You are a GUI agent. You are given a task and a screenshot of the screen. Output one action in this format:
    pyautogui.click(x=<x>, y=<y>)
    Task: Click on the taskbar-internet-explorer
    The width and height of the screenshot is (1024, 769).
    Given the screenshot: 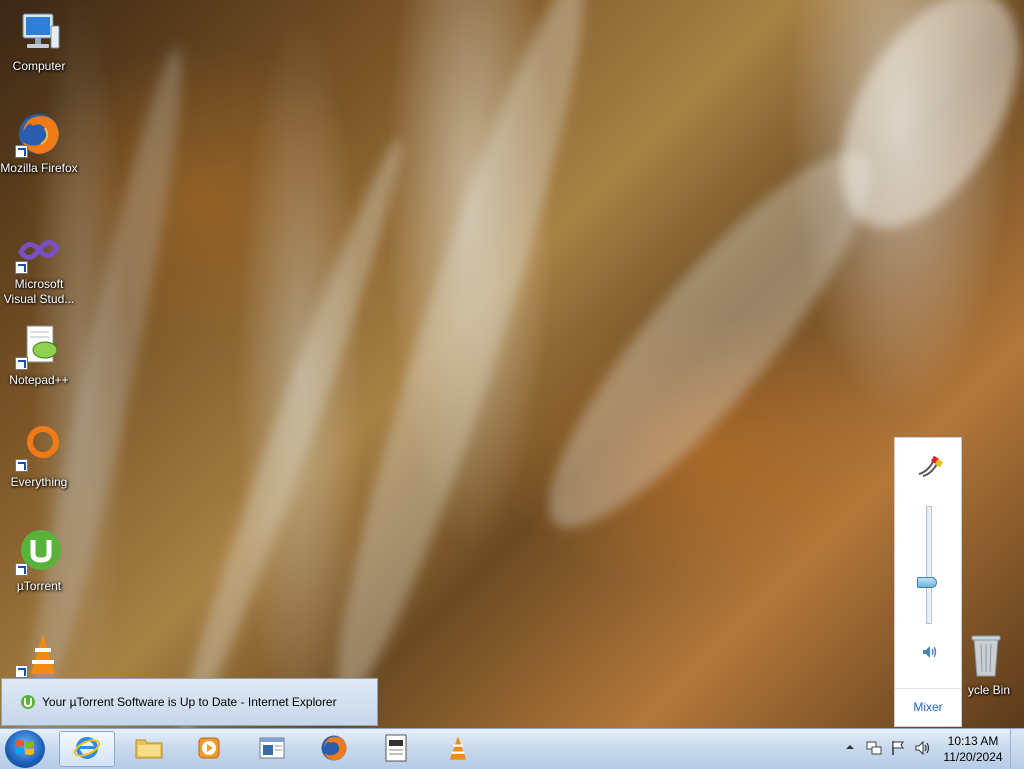 What is the action you would take?
    pyautogui.click(x=87, y=749)
    